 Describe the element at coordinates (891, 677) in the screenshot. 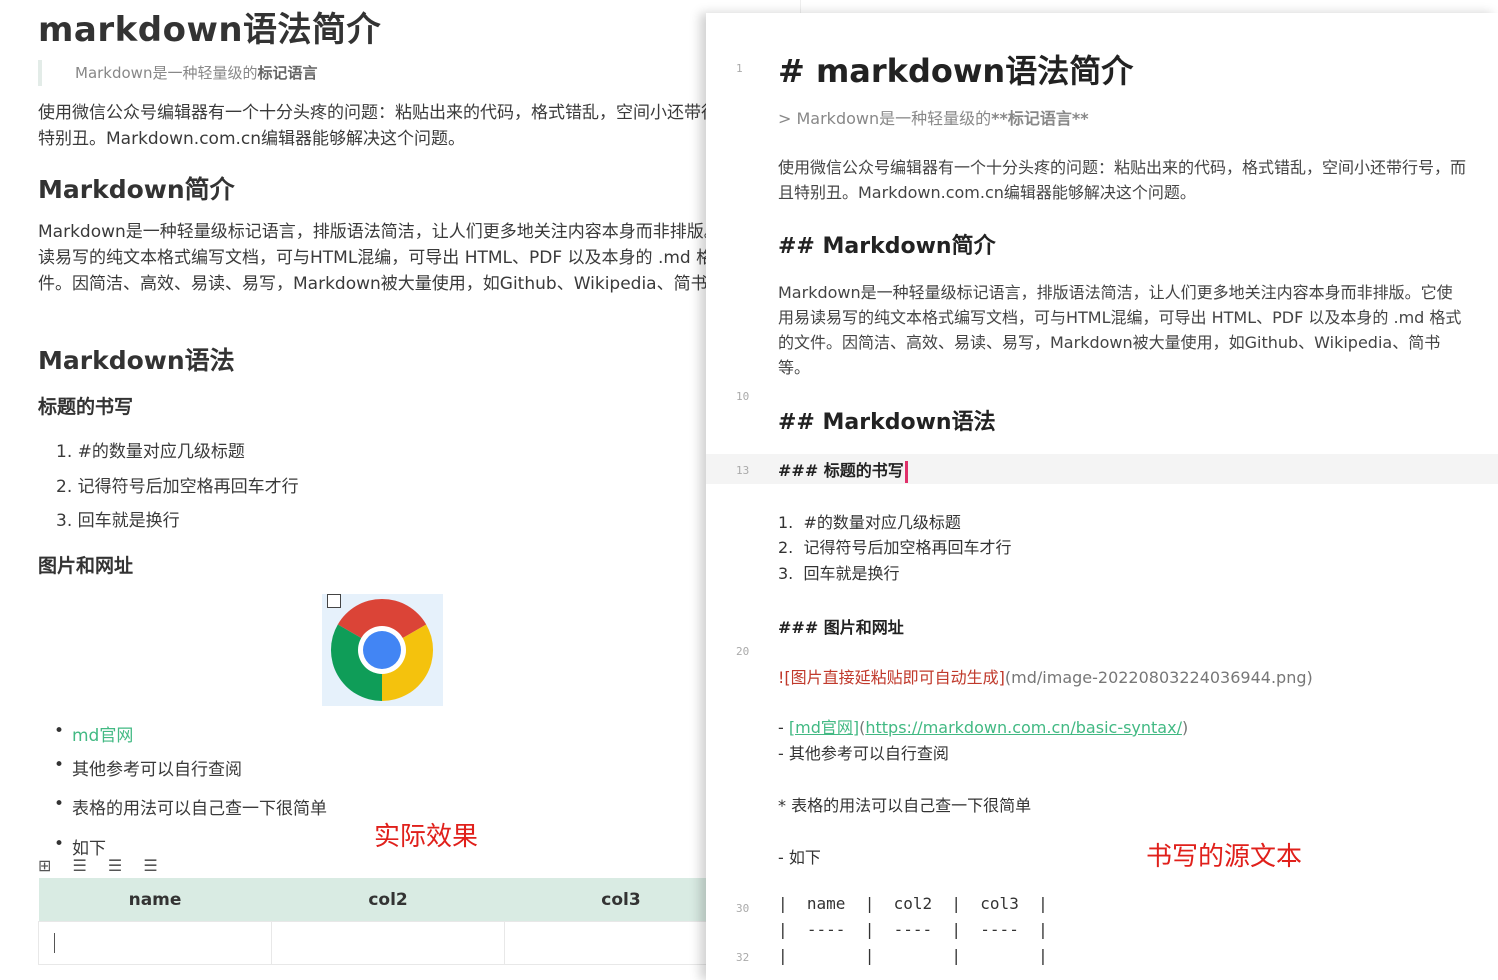

I see `source-image-alt: ![图片直接延粘贴即可自动生成]` at that location.